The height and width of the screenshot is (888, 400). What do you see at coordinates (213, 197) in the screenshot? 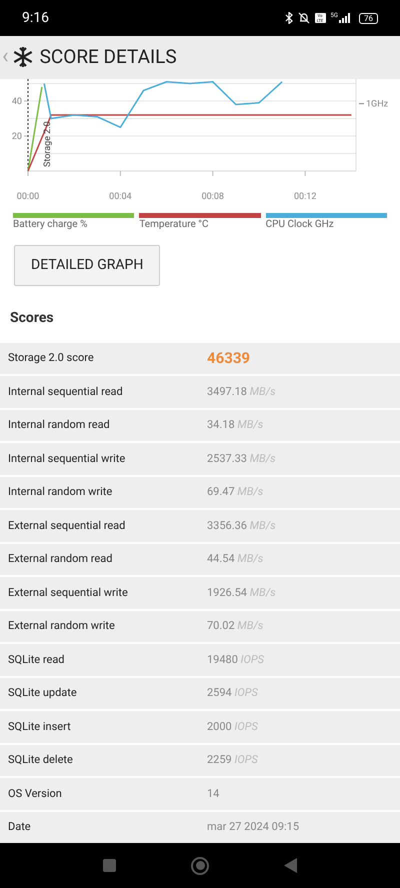
I see `x-tick-label: 00:08` at bounding box center [213, 197].